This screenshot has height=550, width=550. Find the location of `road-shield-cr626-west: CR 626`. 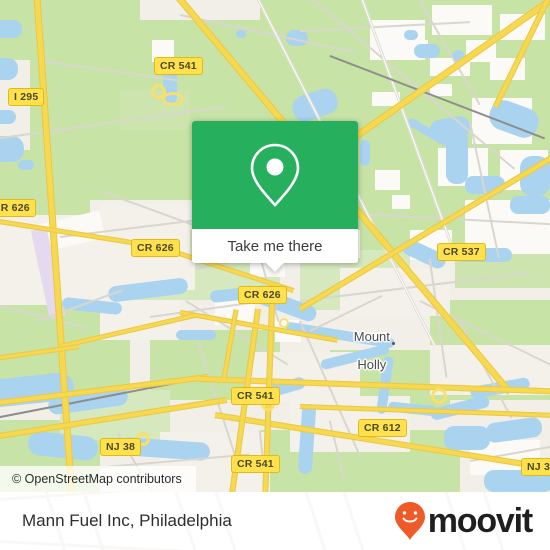

road-shield-cr626-west: CR 626 is located at coordinates (18, 208).